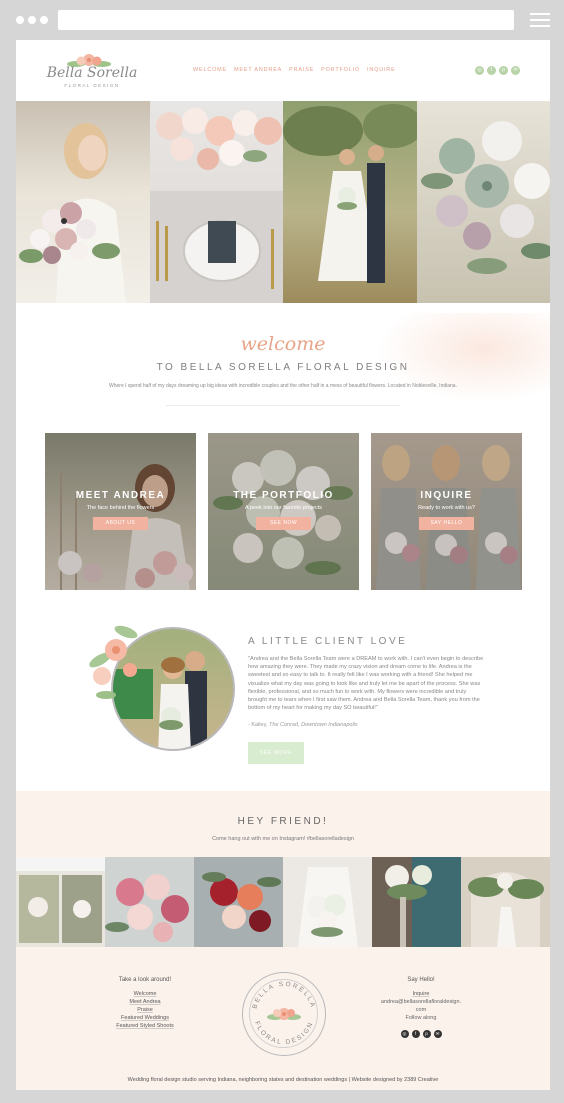 This screenshot has height=1103, width=564. What do you see at coordinates (145, 994) in the screenshot?
I see `footer-link-welcome: Welcome` at bounding box center [145, 994].